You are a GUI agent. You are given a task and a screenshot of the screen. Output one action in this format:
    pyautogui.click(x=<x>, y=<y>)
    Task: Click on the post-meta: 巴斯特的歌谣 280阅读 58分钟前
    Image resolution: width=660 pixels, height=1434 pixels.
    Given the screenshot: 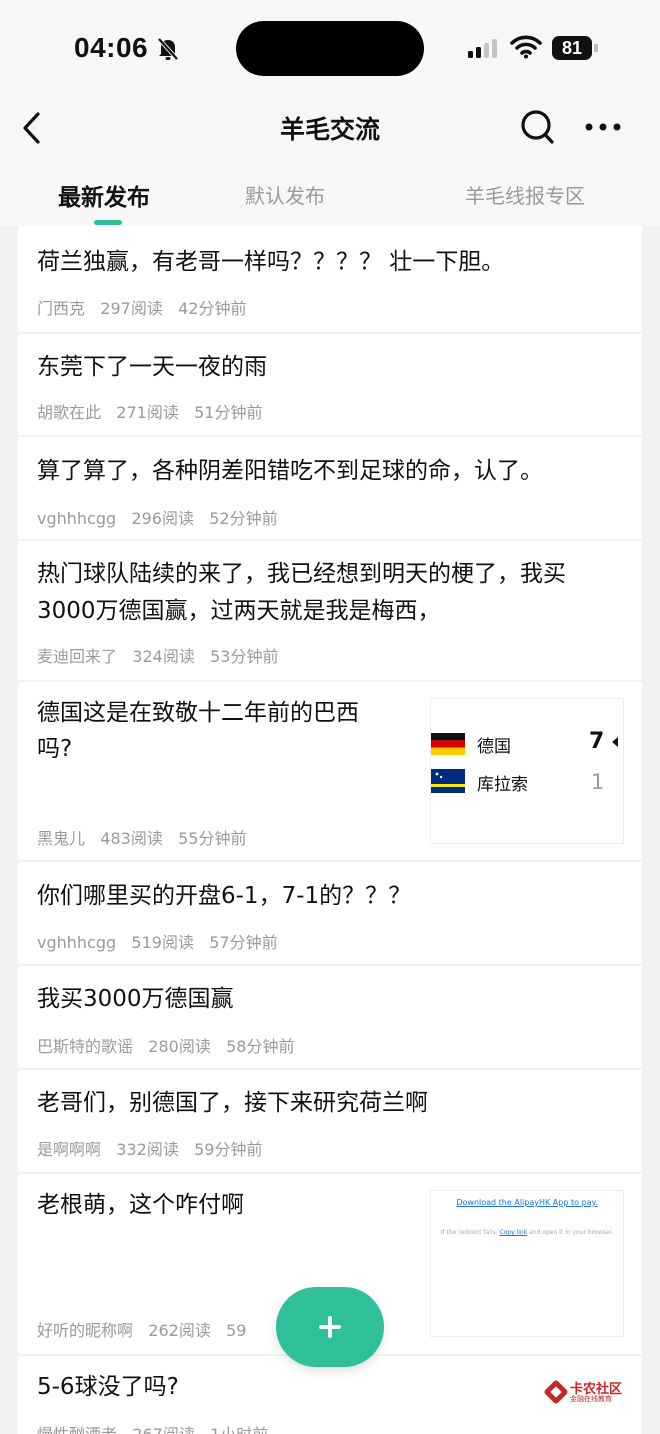 What is the action you would take?
    pyautogui.click(x=165, y=1045)
    